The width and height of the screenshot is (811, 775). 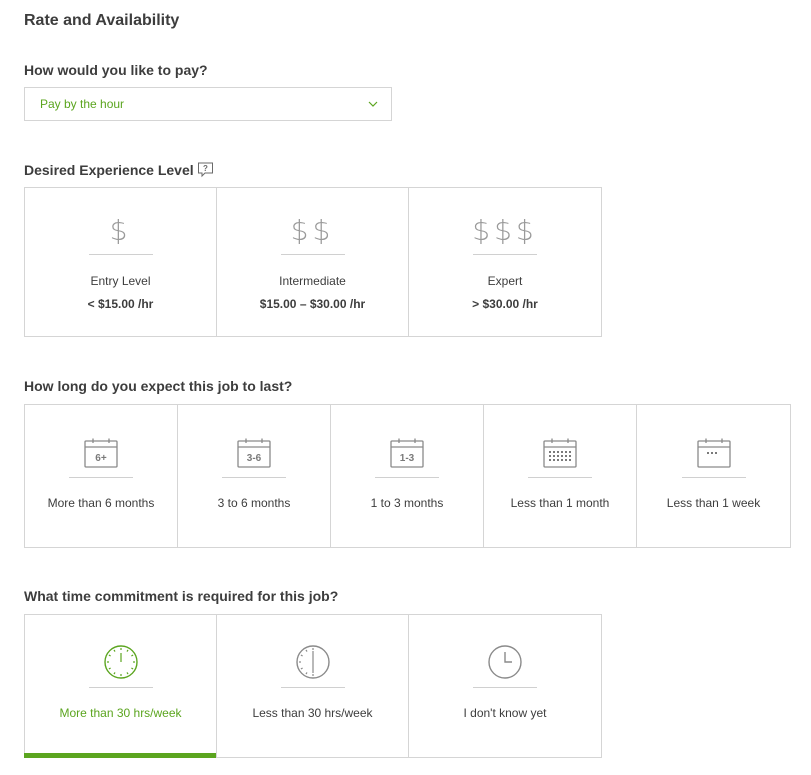 What do you see at coordinates (254, 441) in the screenshot?
I see `calendar-icon: 3-6` at bounding box center [254, 441].